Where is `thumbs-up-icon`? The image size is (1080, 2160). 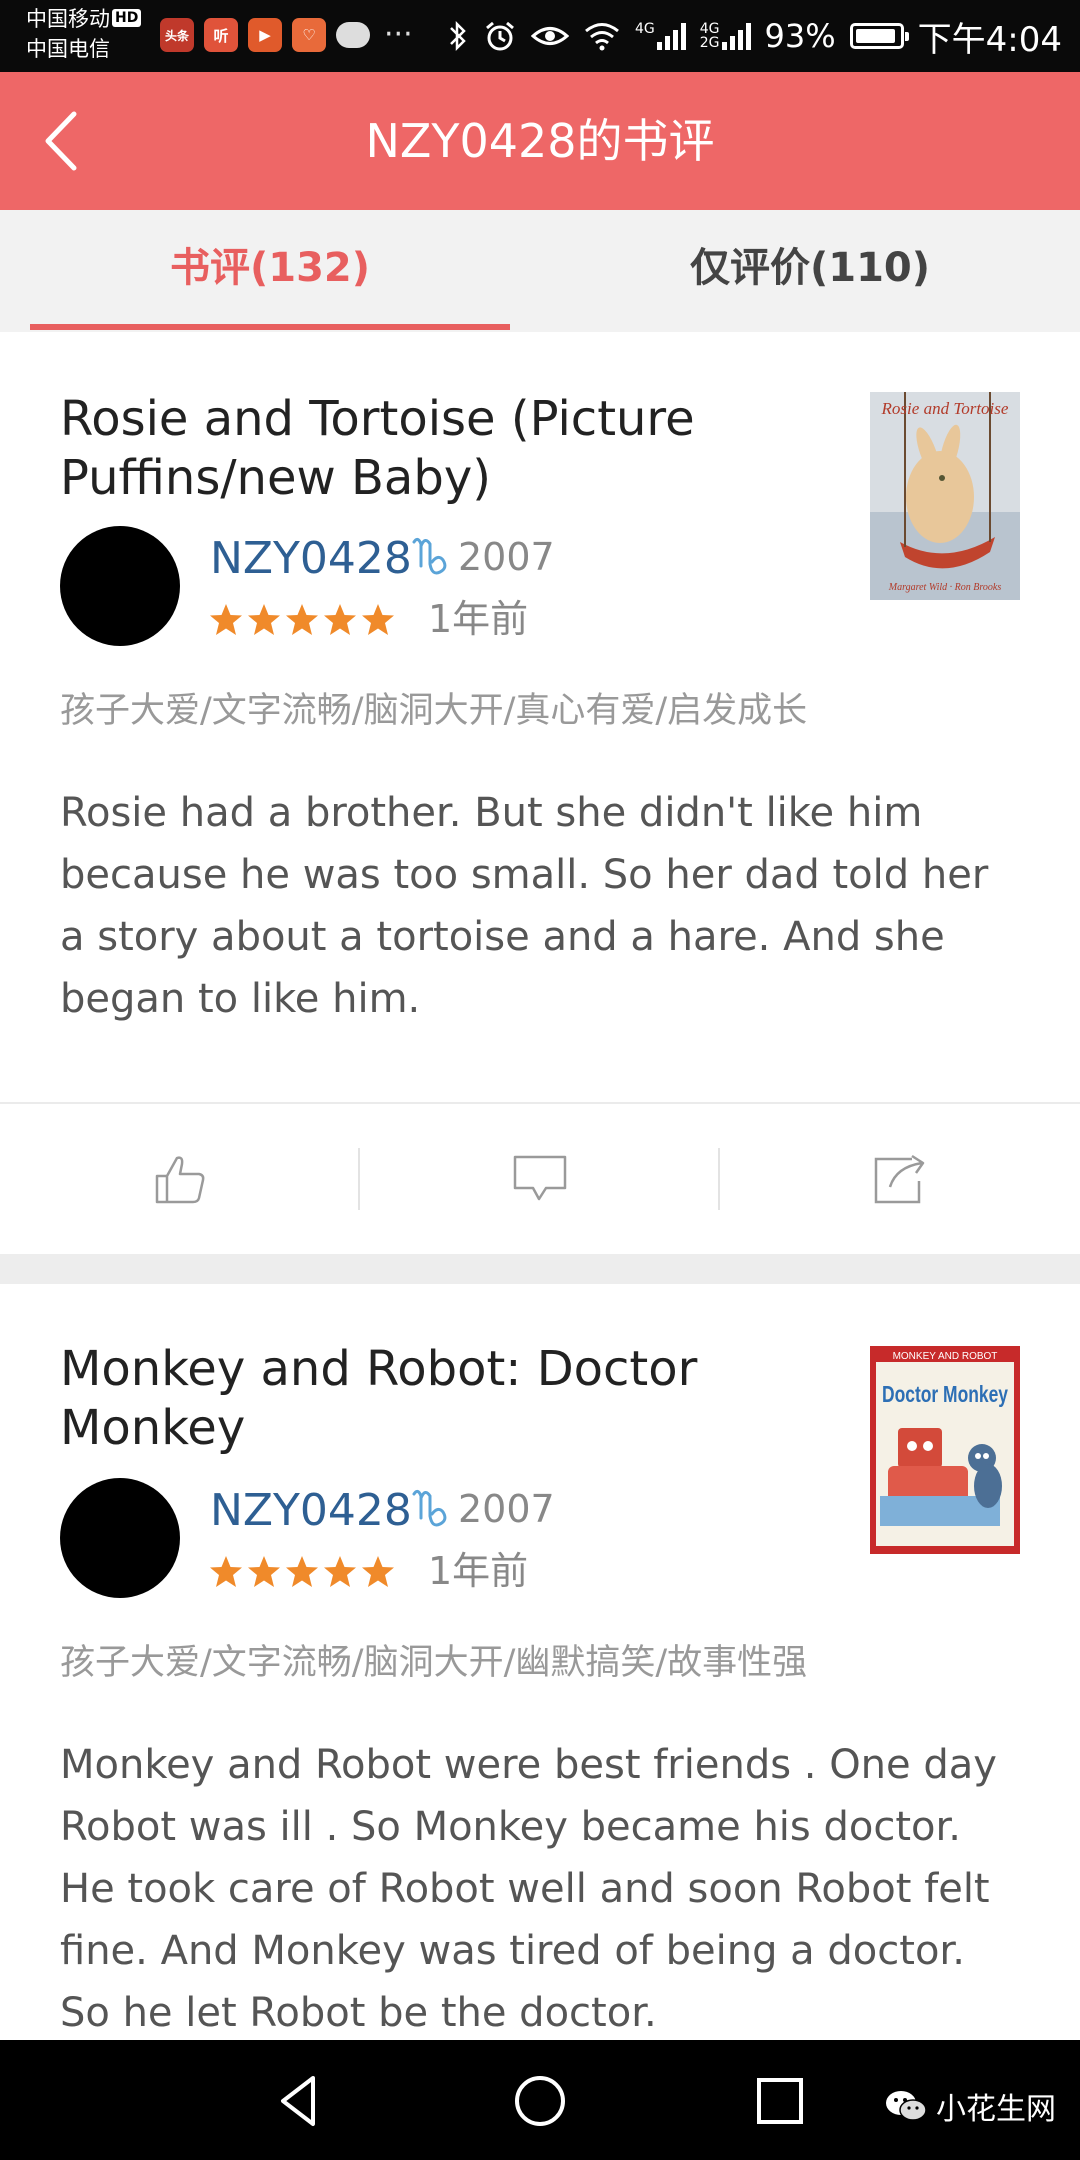 thumbs-up-icon is located at coordinates (180, 1180).